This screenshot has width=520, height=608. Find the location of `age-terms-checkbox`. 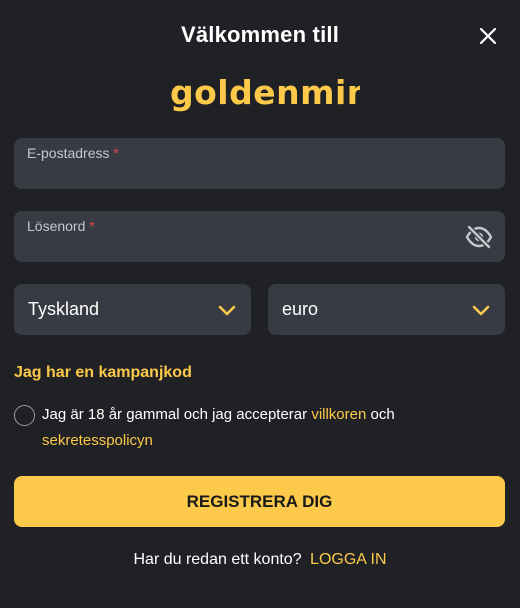

age-terms-checkbox is located at coordinates (24, 415).